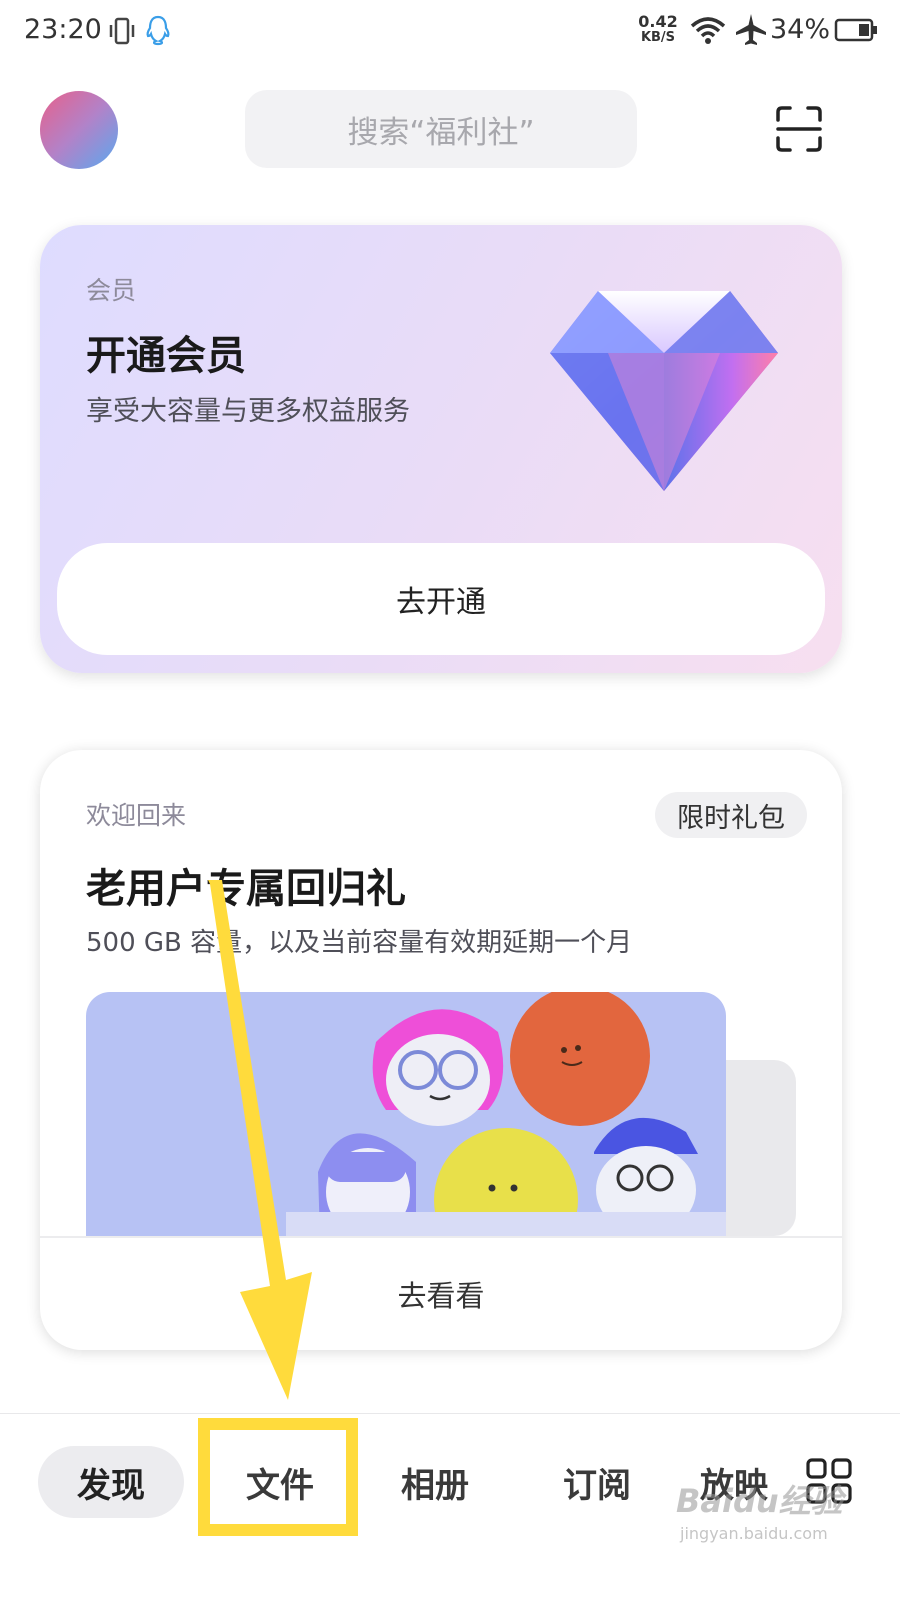 This screenshot has width=900, height=1601. I want to click on avatar, so click(79, 130).